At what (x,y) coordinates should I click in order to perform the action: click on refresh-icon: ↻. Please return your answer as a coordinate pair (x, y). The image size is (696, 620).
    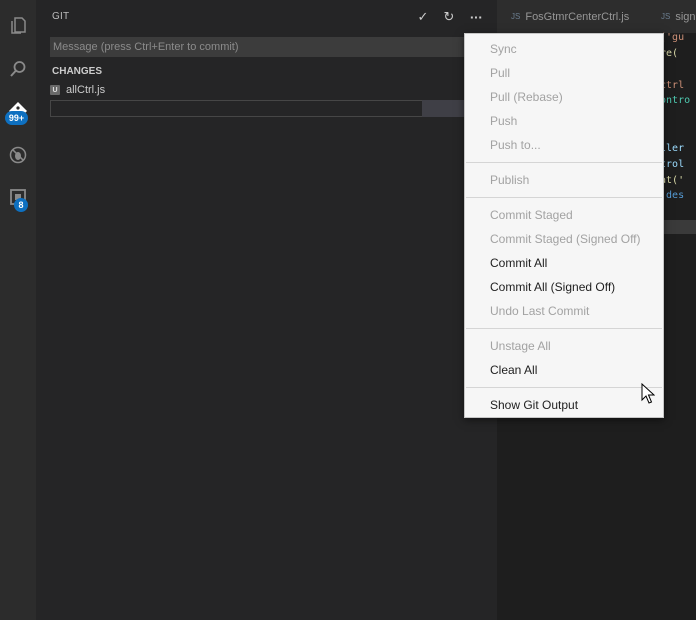
    Looking at the image, I should click on (449, 17).